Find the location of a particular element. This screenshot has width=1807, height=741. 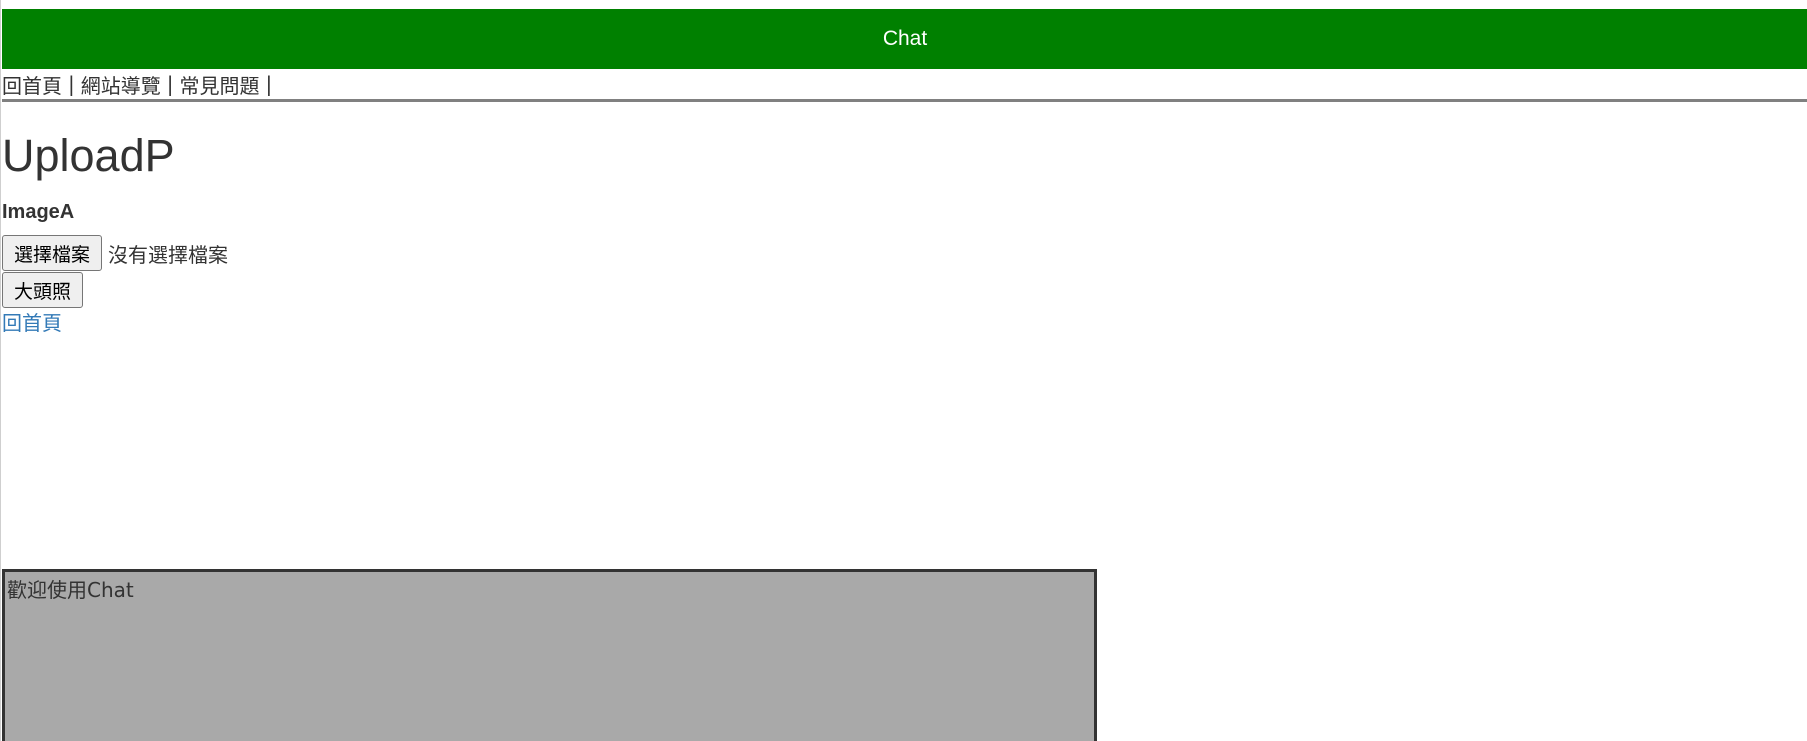

file-input: 選擇檔案 沒有選擇檔案 is located at coordinates (115, 253).